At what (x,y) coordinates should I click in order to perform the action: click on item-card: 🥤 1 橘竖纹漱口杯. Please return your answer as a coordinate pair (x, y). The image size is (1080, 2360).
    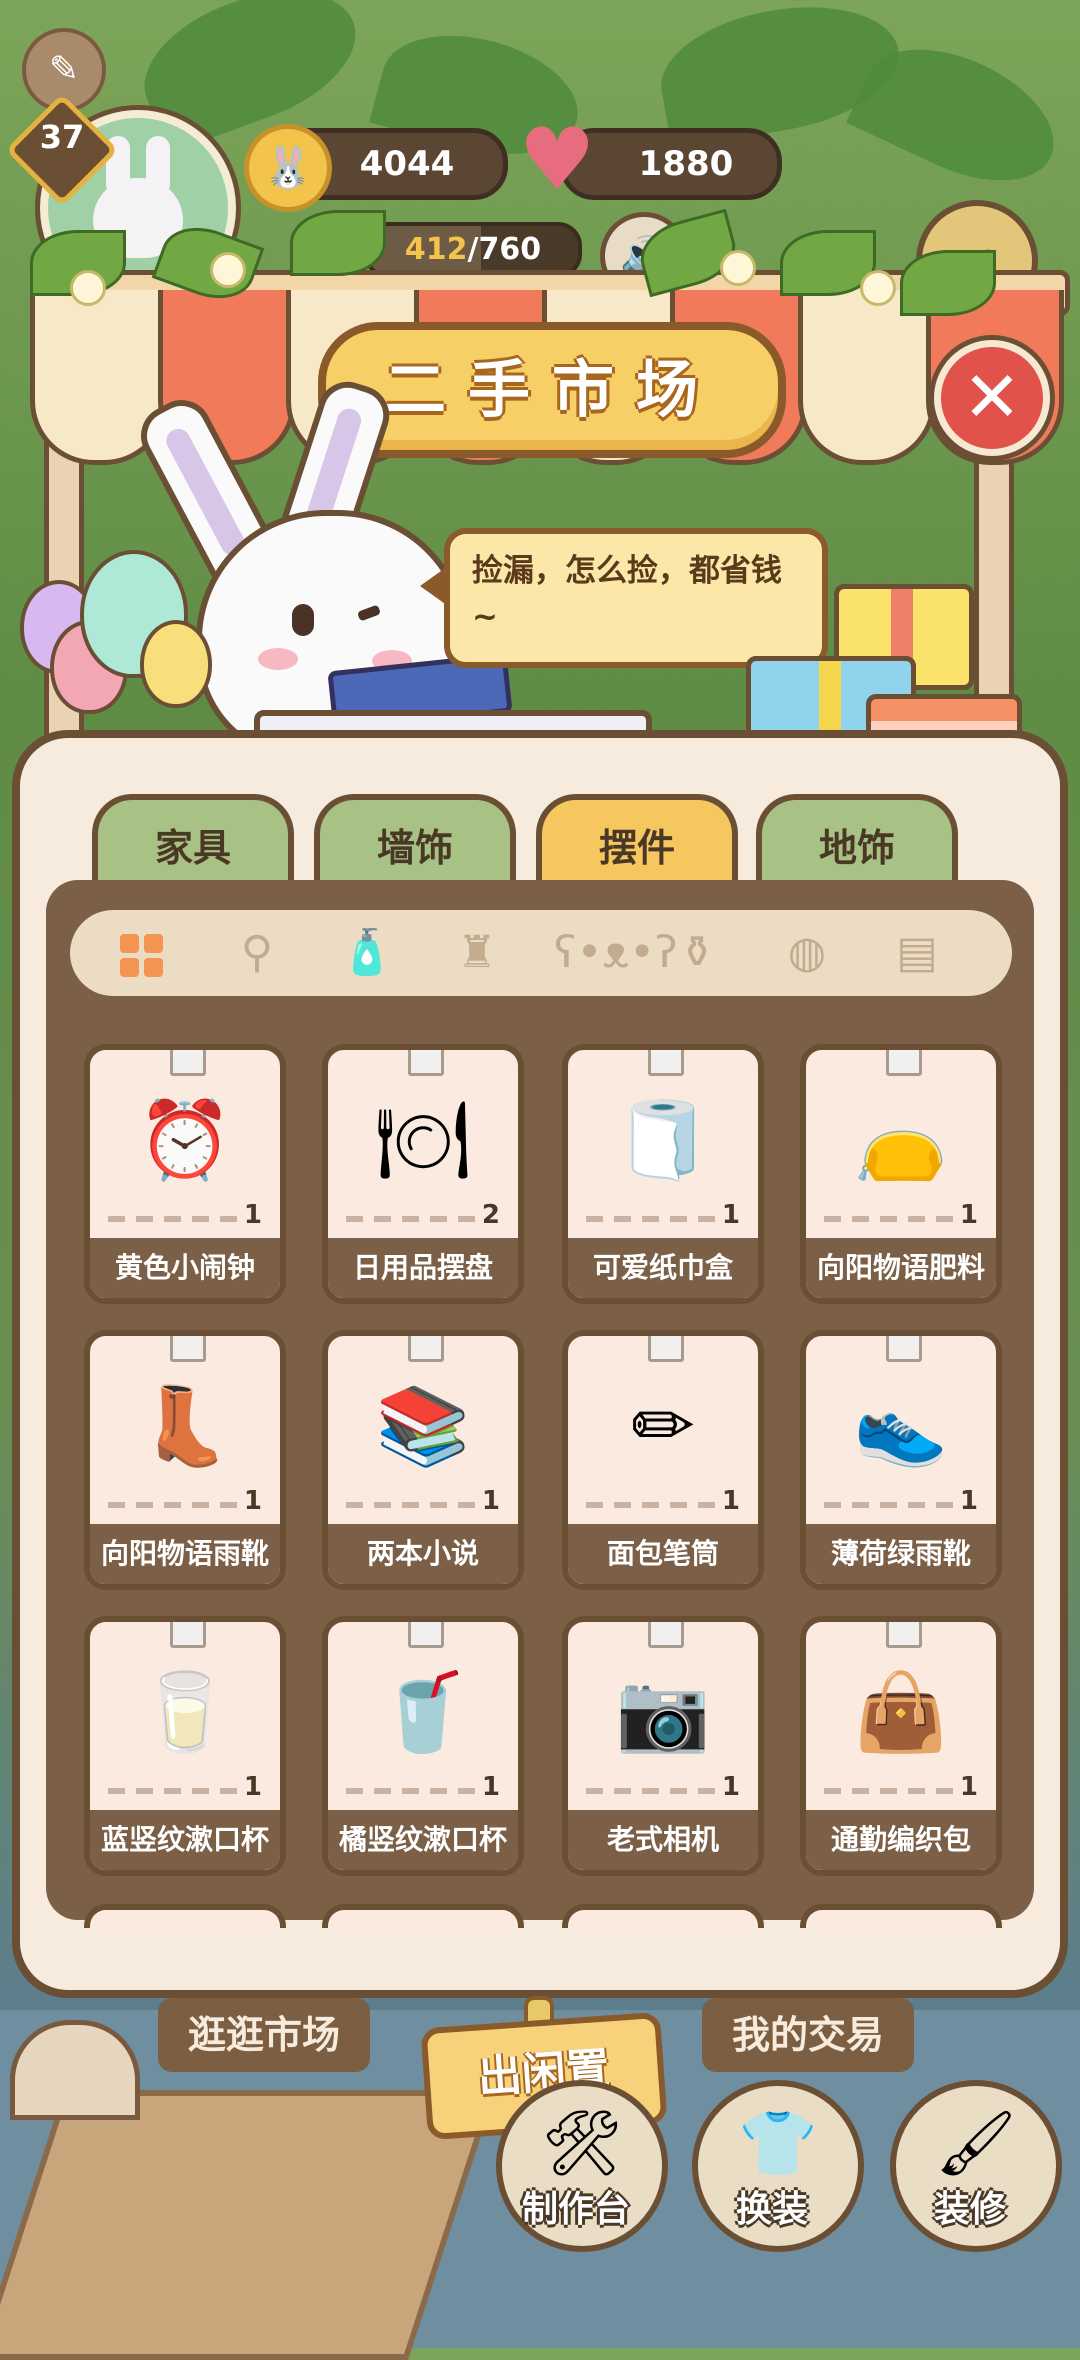
    Looking at the image, I should click on (423, 1746).